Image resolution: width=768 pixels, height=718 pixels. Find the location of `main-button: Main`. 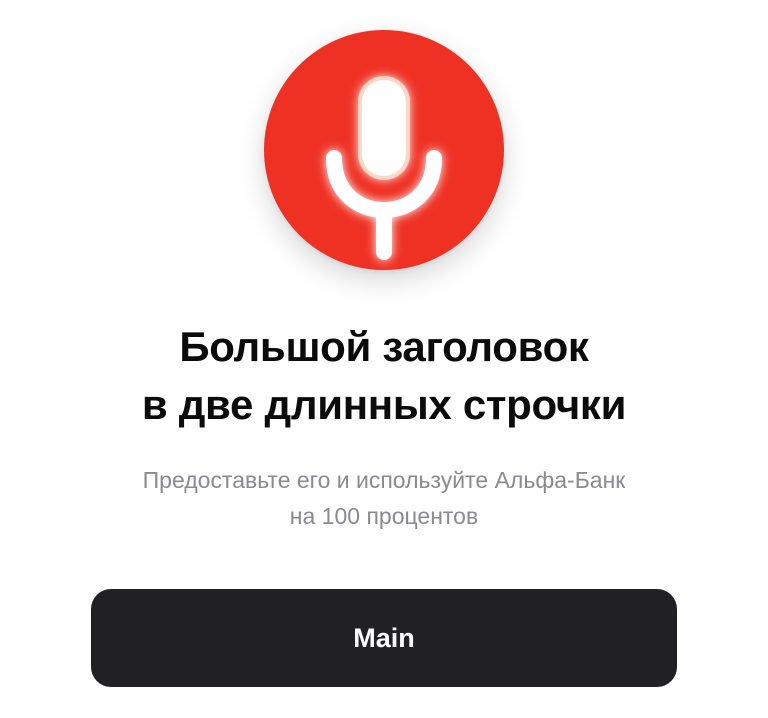

main-button: Main is located at coordinates (384, 638).